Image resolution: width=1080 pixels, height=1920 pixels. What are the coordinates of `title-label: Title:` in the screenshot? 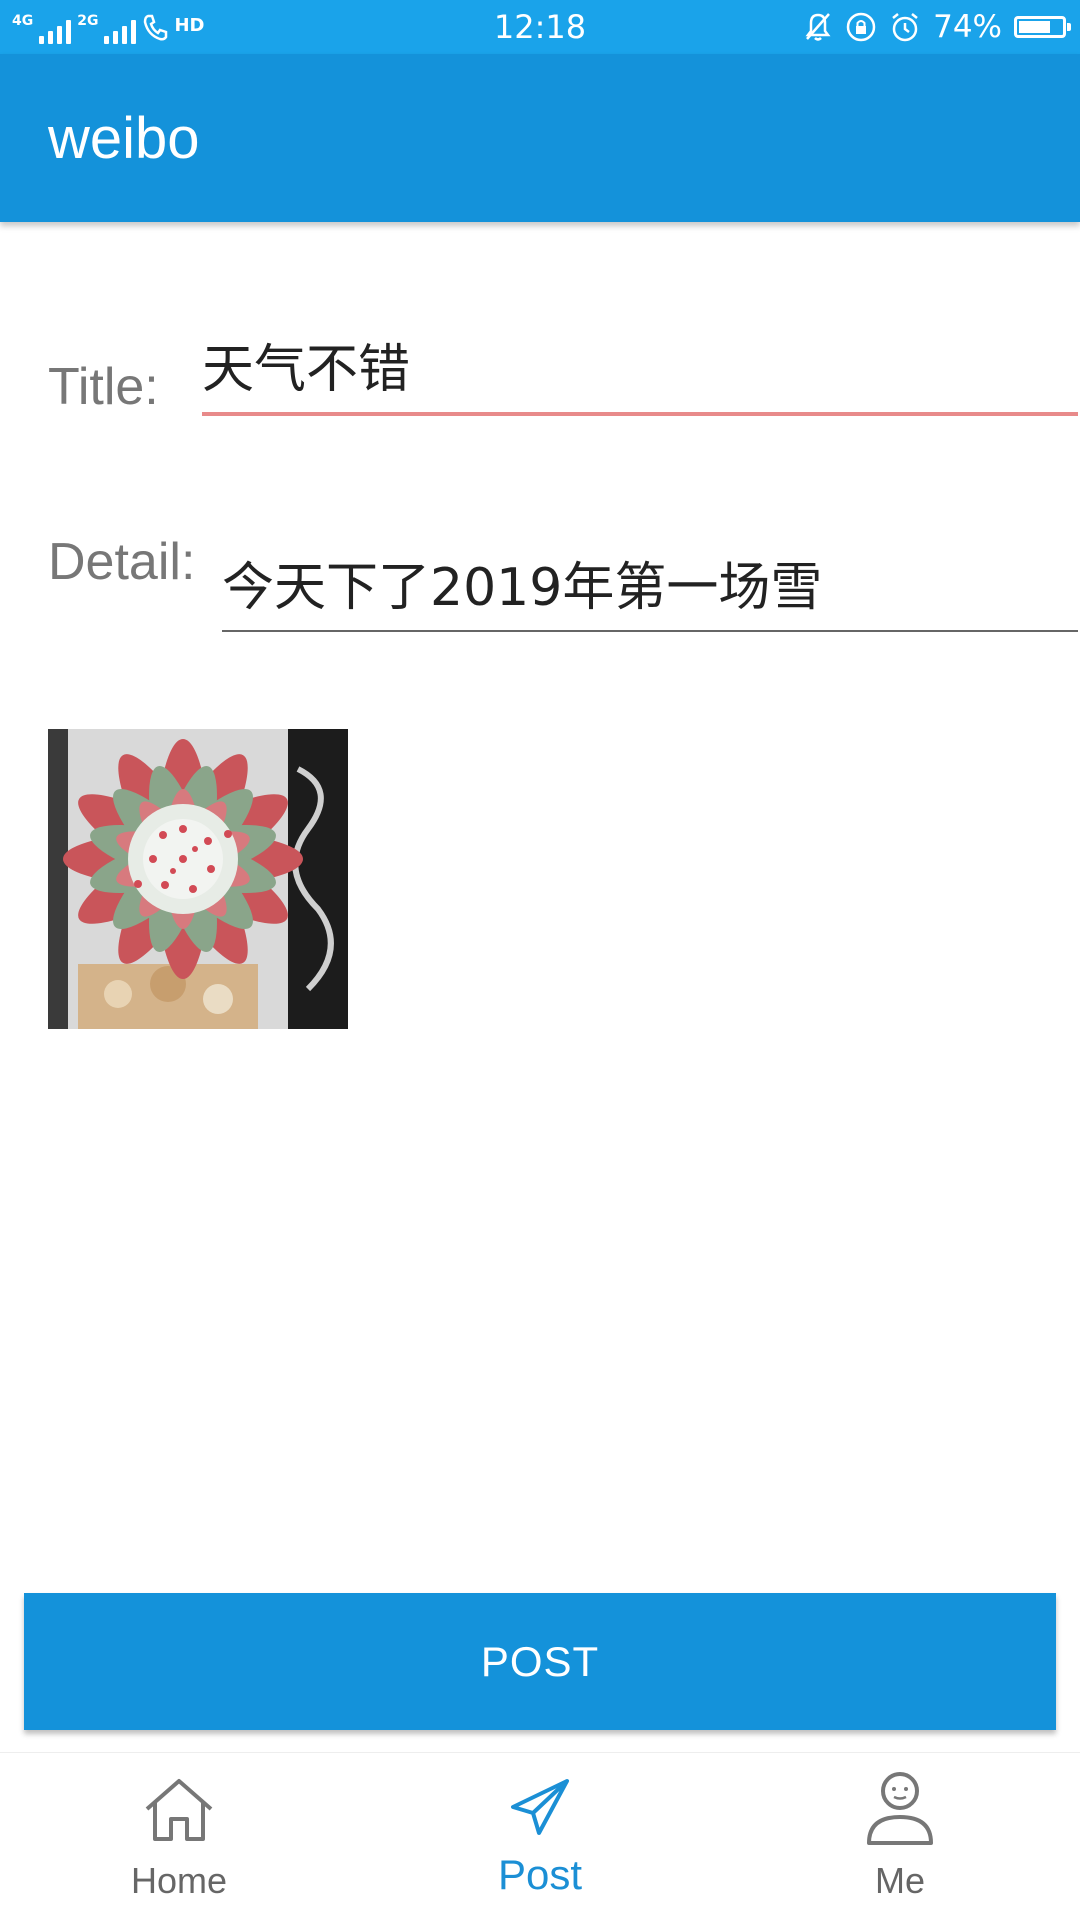 It's located at (103, 387).